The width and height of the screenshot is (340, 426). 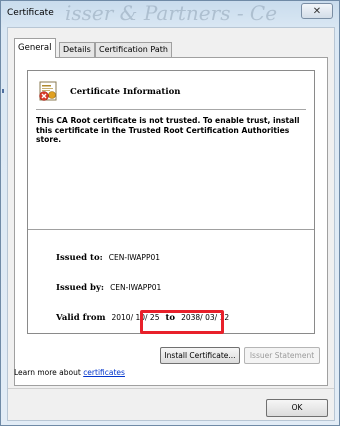 What do you see at coordinates (134, 257) in the screenshot?
I see `issued-to-value: CEN-IWAPP01` at bounding box center [134, 257].